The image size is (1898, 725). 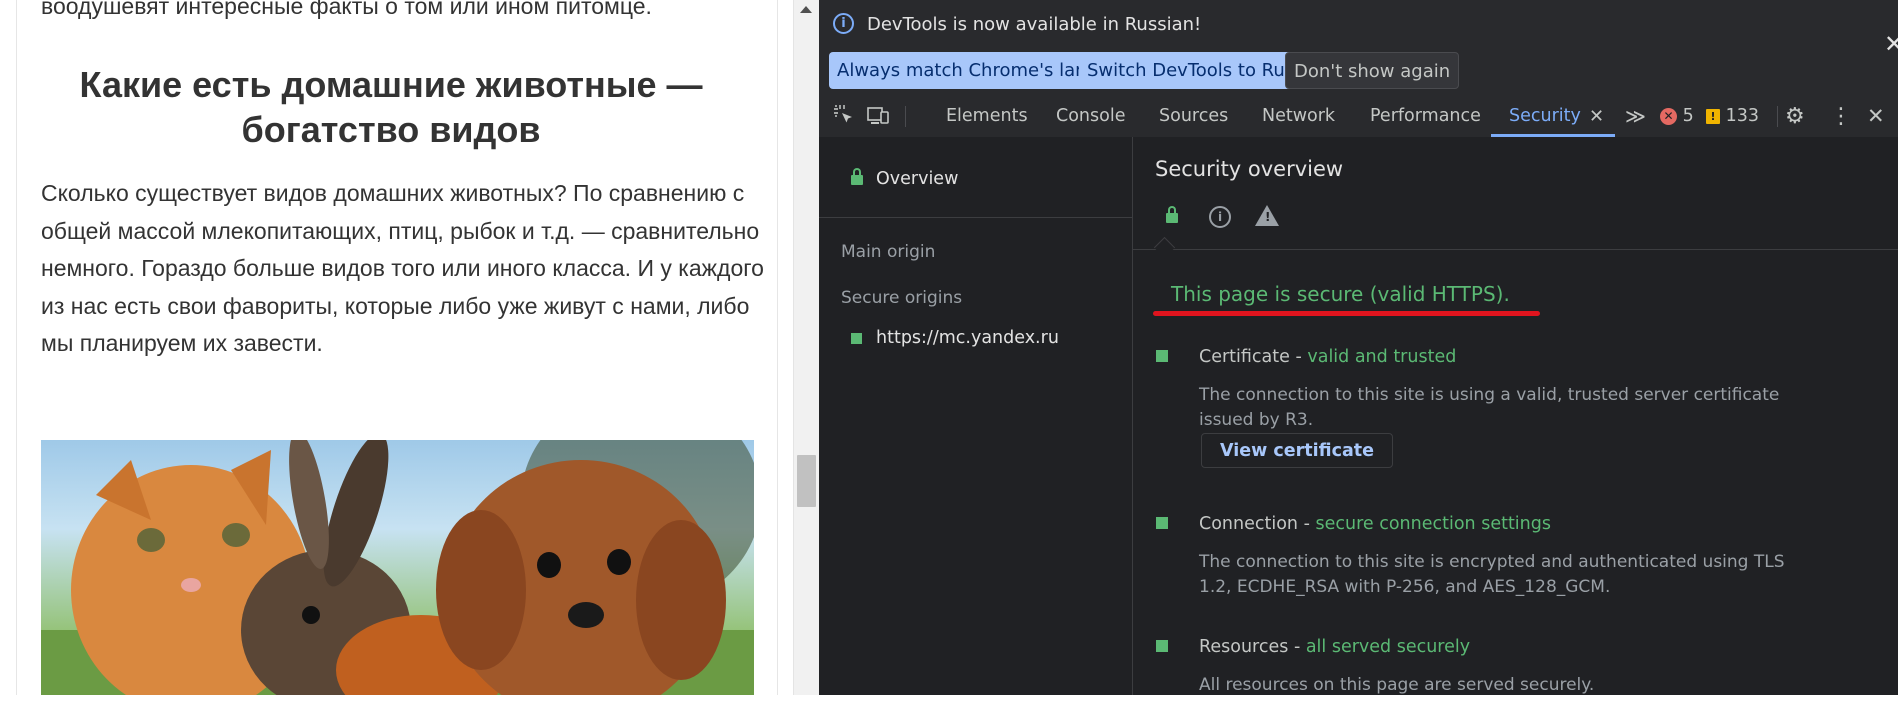 I want to click on device-toolbar-icon, so click(x=878, y=116).